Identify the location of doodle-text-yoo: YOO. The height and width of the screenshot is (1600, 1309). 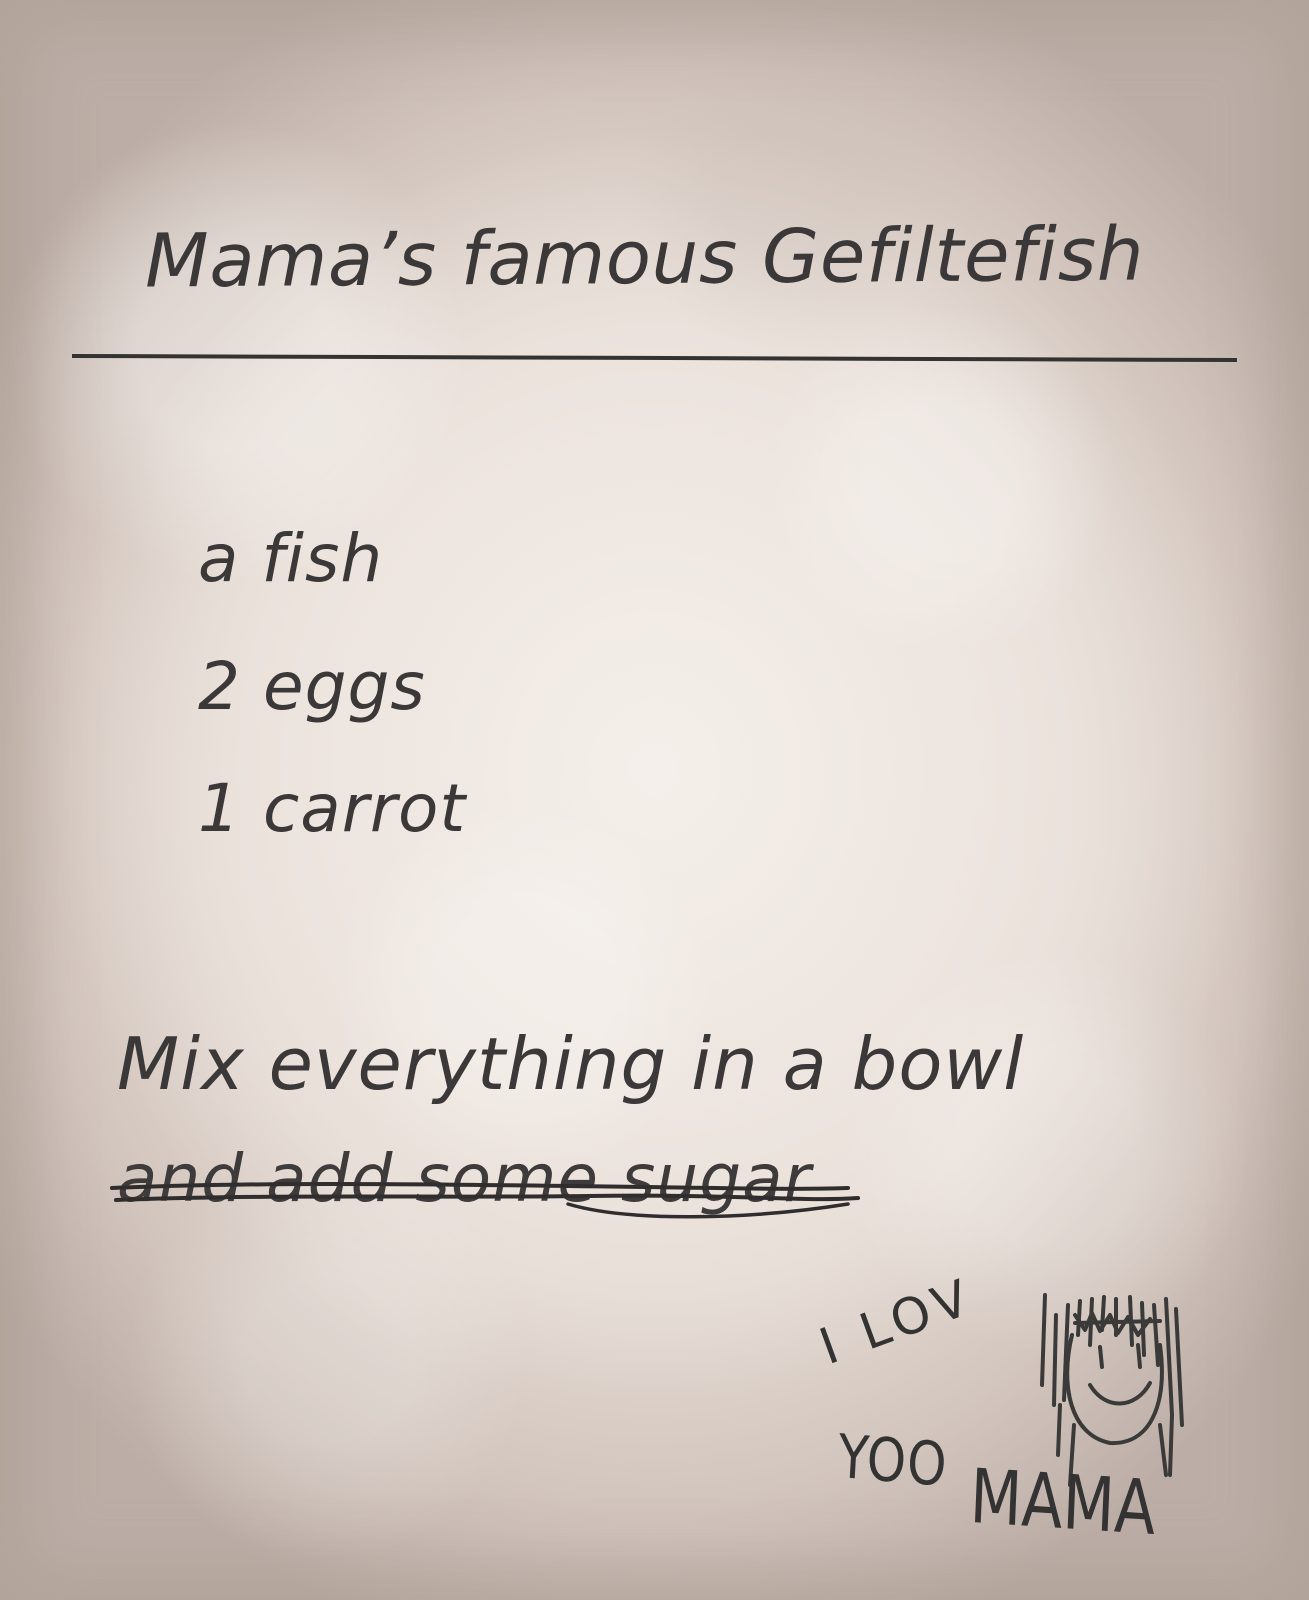
(893, 1461).